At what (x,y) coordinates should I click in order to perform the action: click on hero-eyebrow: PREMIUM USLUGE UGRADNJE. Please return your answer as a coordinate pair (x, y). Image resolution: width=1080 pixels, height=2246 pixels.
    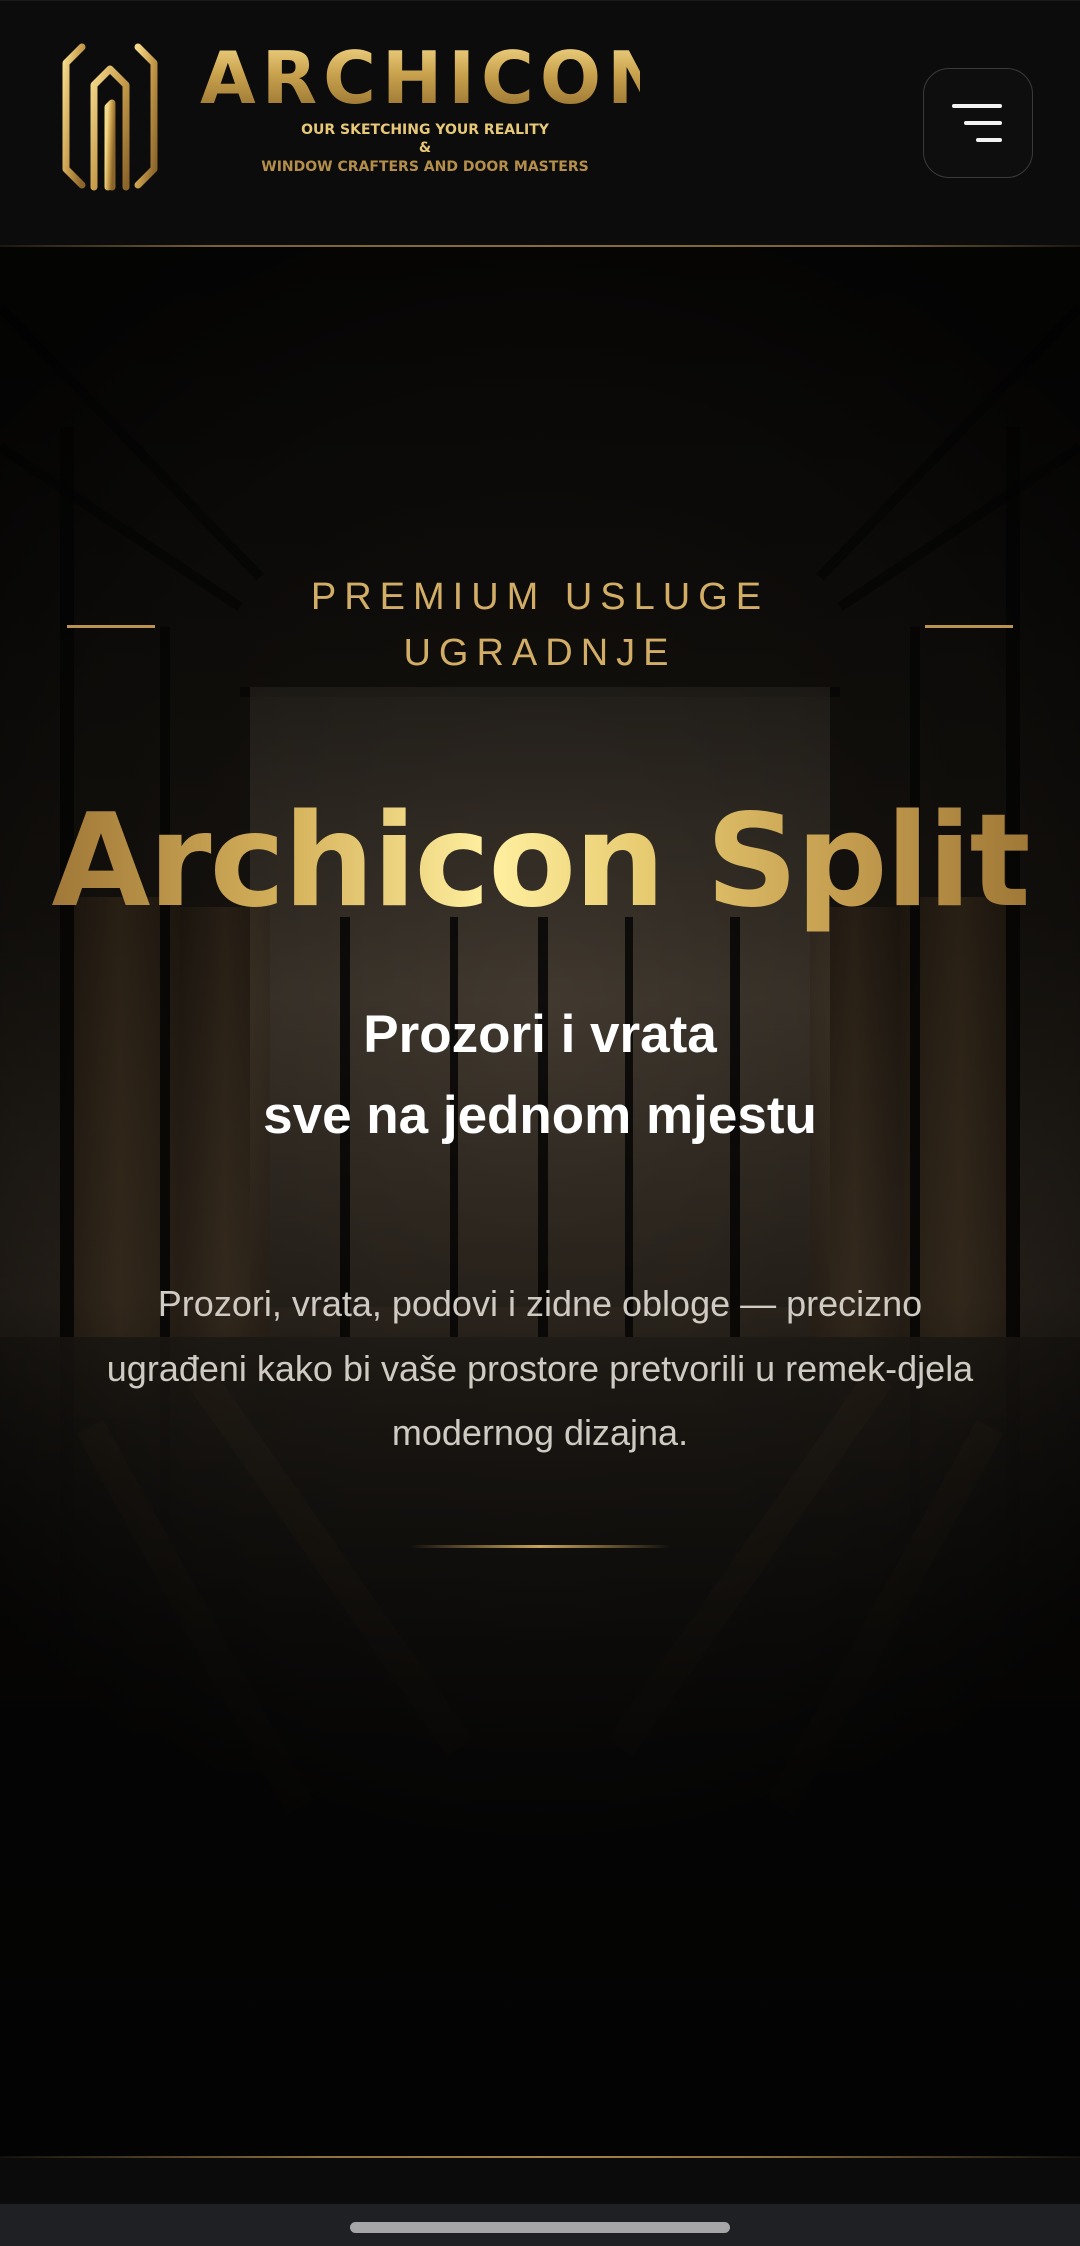
    Looking at the image, I should click on (540, 625).